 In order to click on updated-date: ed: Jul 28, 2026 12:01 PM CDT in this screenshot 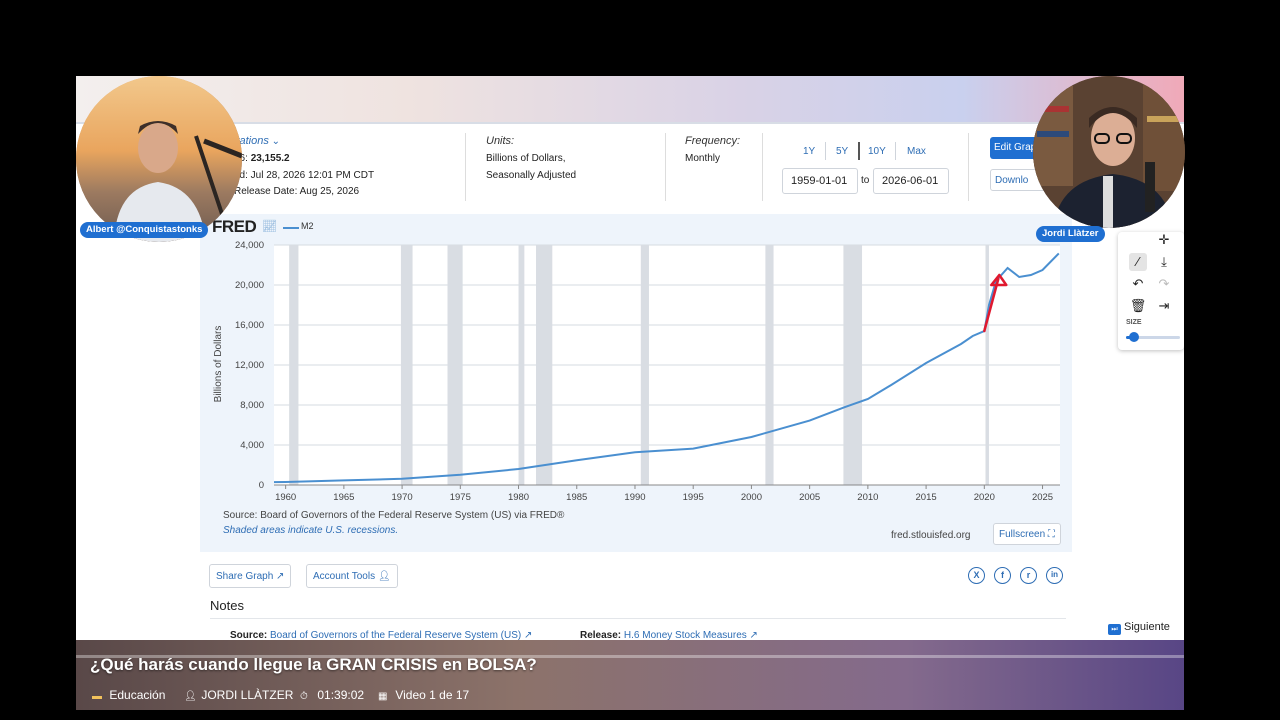, I will do `click(304, 175)`.